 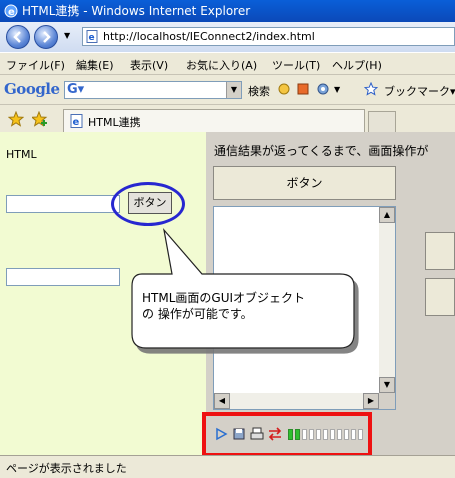 What do you see at coordinates (233, 90) in the screenshot?
I see `google-dropdown-icon: ▼` at bounding box center [233, 90].